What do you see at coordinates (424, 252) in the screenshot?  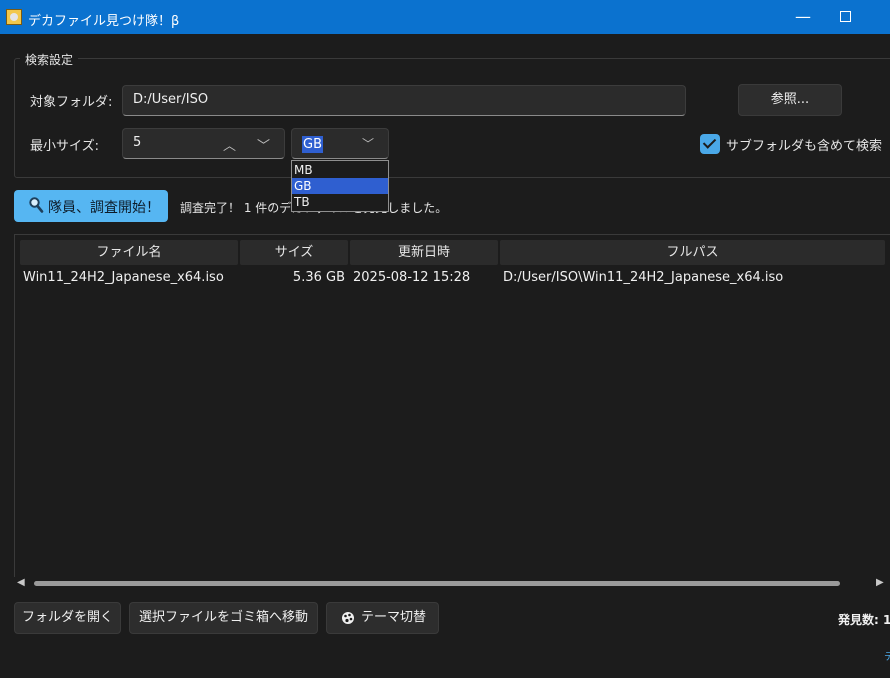 I see `column-header-modified: 更新日時` at bounding box center [424, 252].